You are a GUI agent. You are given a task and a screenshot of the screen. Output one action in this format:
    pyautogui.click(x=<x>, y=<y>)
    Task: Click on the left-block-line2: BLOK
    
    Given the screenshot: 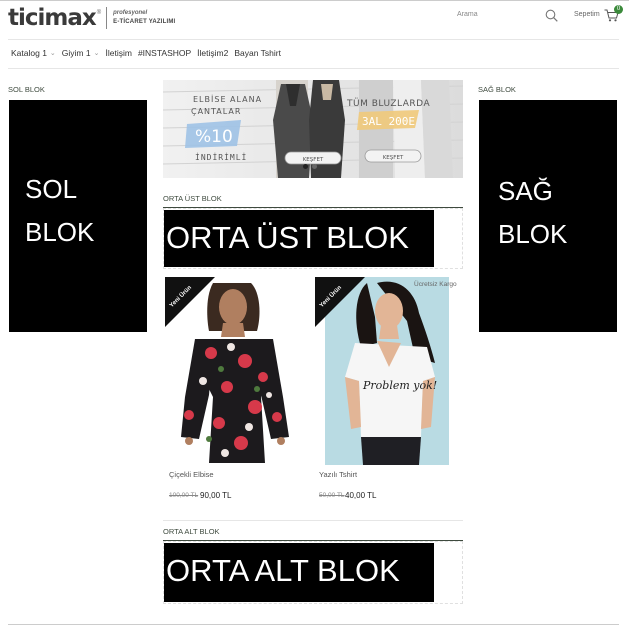 What is the action you would take?
    pyautogui.click(x=60, y=232)
    